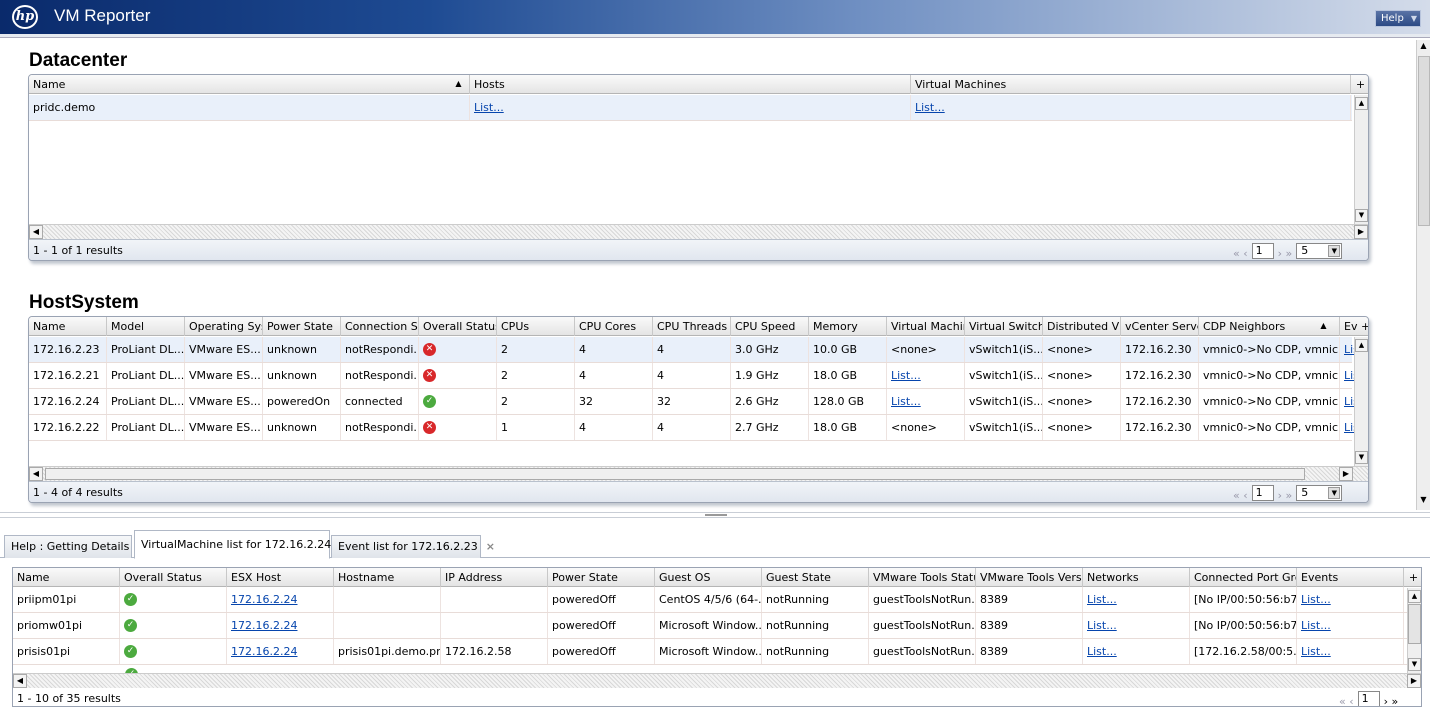  I want to click on hostsystem-vertical-scrollbar: ▲ ▼, so click(1361, 402).